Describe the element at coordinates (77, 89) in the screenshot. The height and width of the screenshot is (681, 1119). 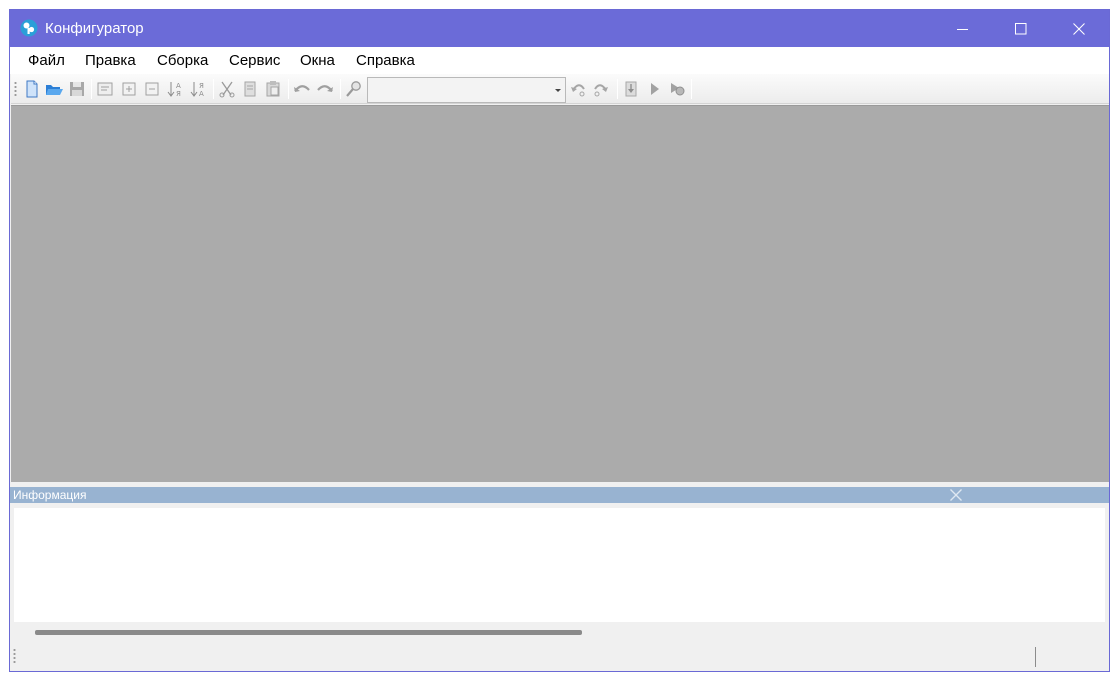
I see `save-icon` at that location.